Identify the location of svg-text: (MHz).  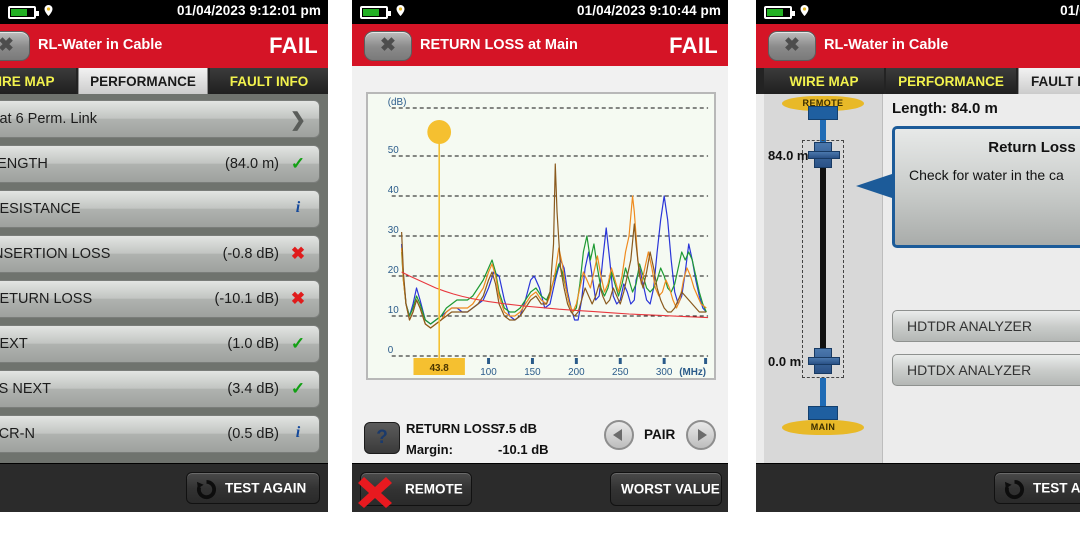
(692, 372).